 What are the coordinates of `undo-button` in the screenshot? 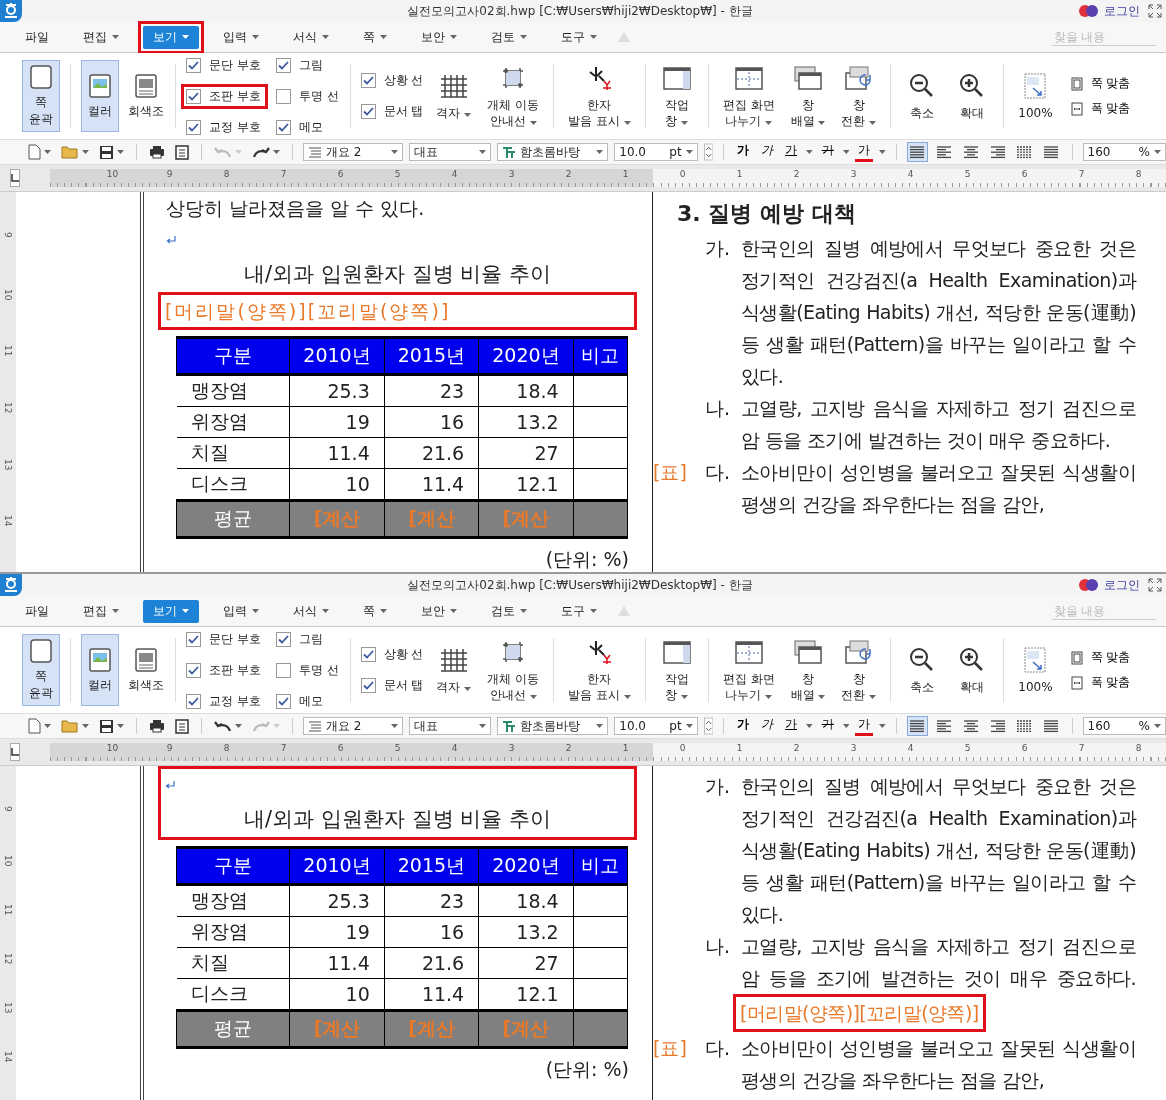 It's located at (227, 726).